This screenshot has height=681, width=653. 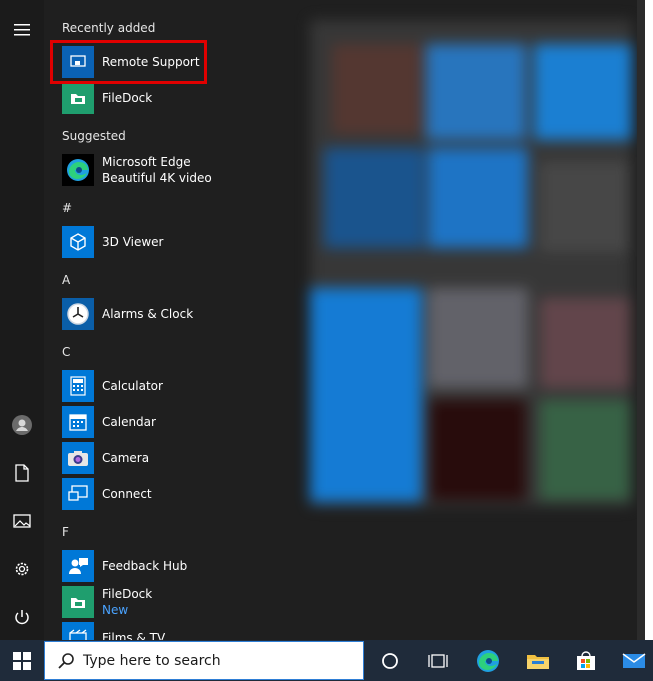 What do you see at coordinates (177, 458) in the screenshot?
I see `app-camera: Camera` at bounding box center [177, 458].